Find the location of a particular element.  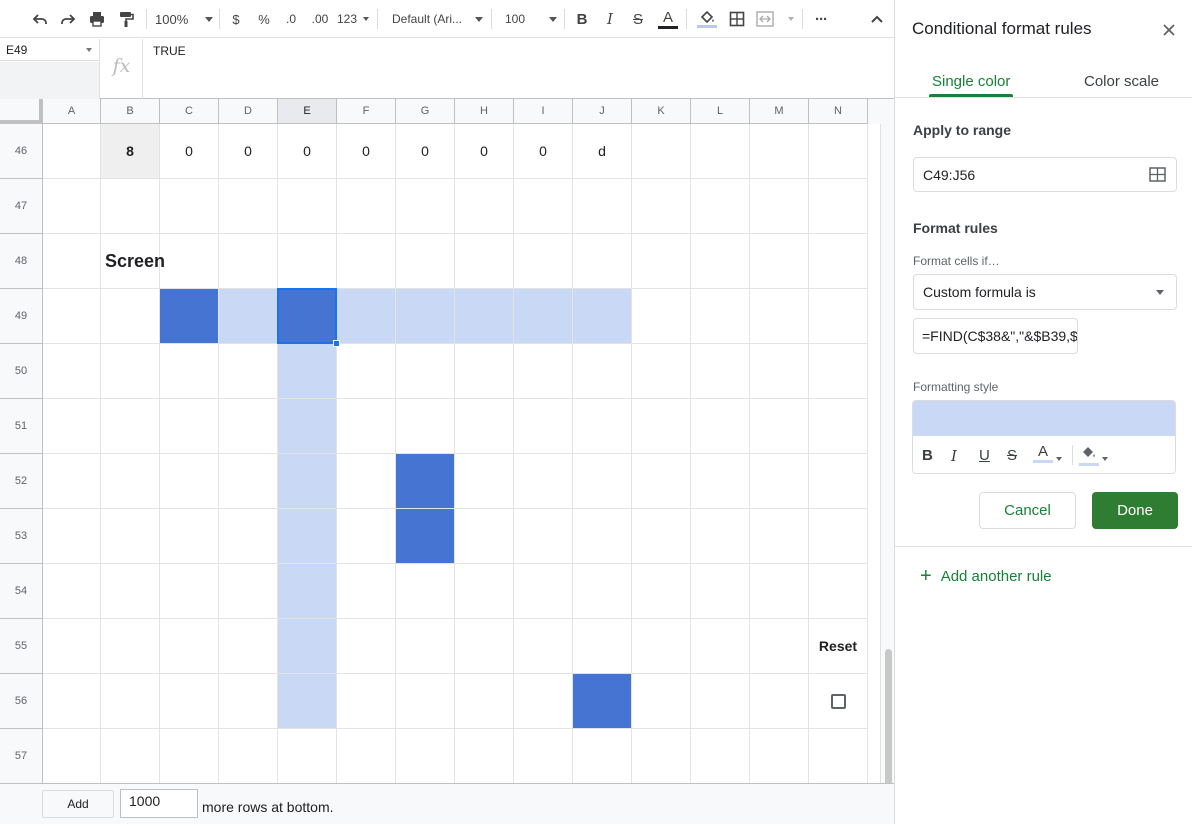

cell-i53 is located at coordinates (543, 536).